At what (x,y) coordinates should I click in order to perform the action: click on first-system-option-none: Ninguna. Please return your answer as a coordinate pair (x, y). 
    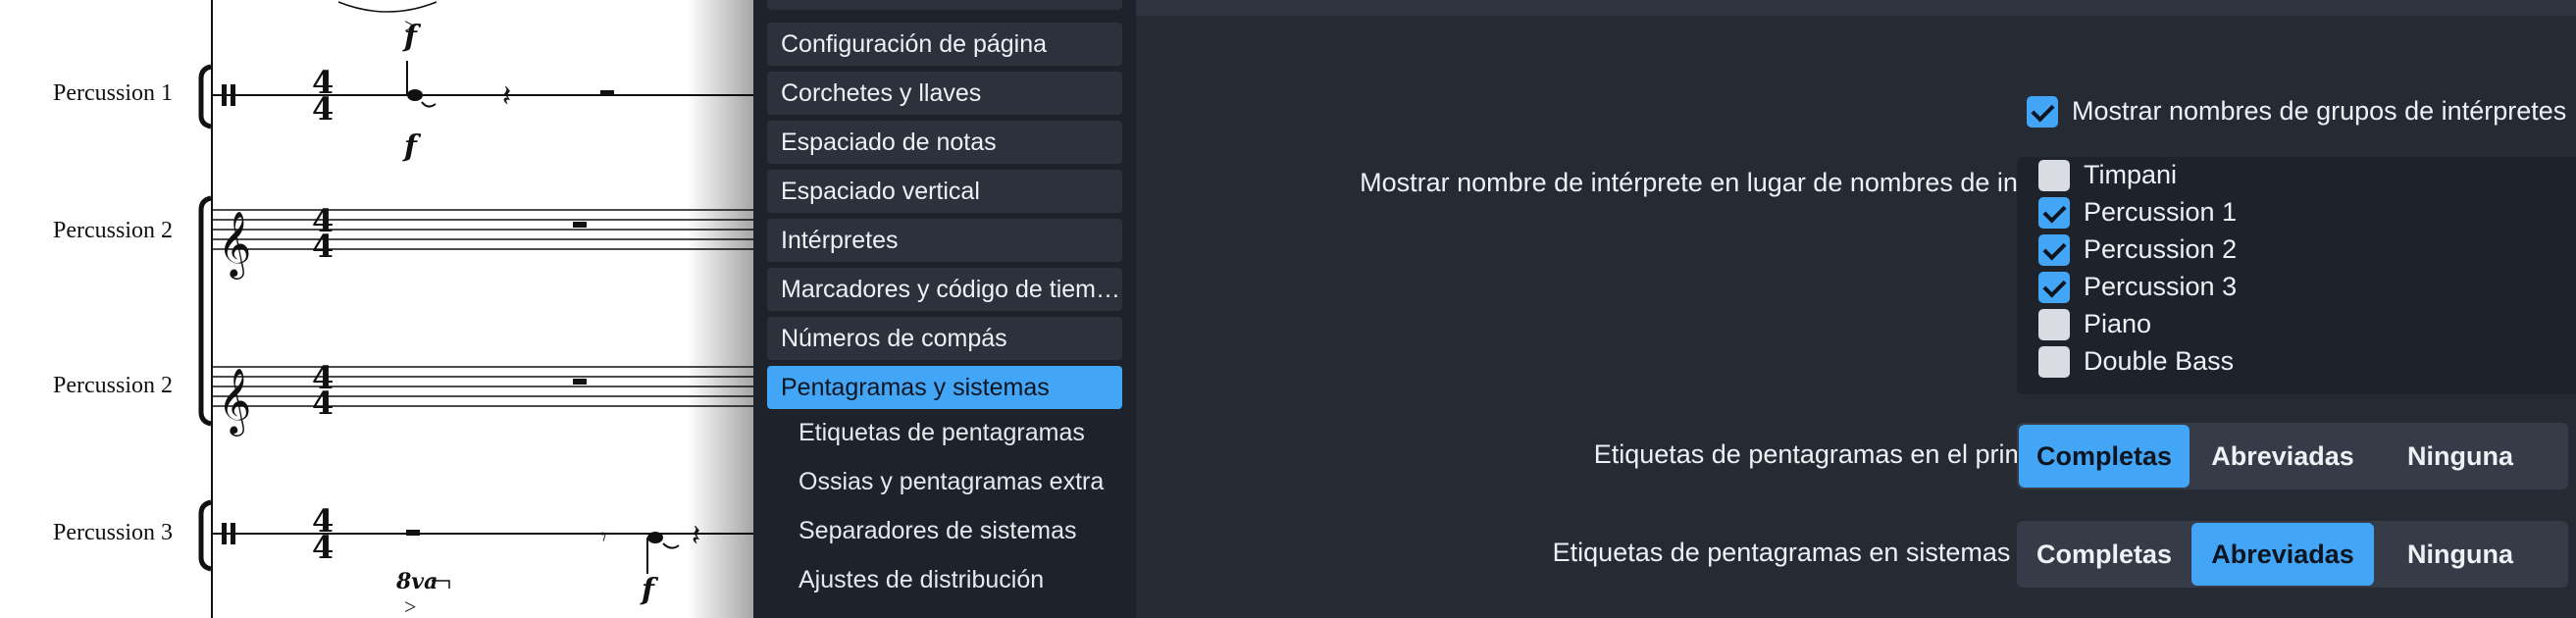
    Looking at the image, I should click on (2460, 456).